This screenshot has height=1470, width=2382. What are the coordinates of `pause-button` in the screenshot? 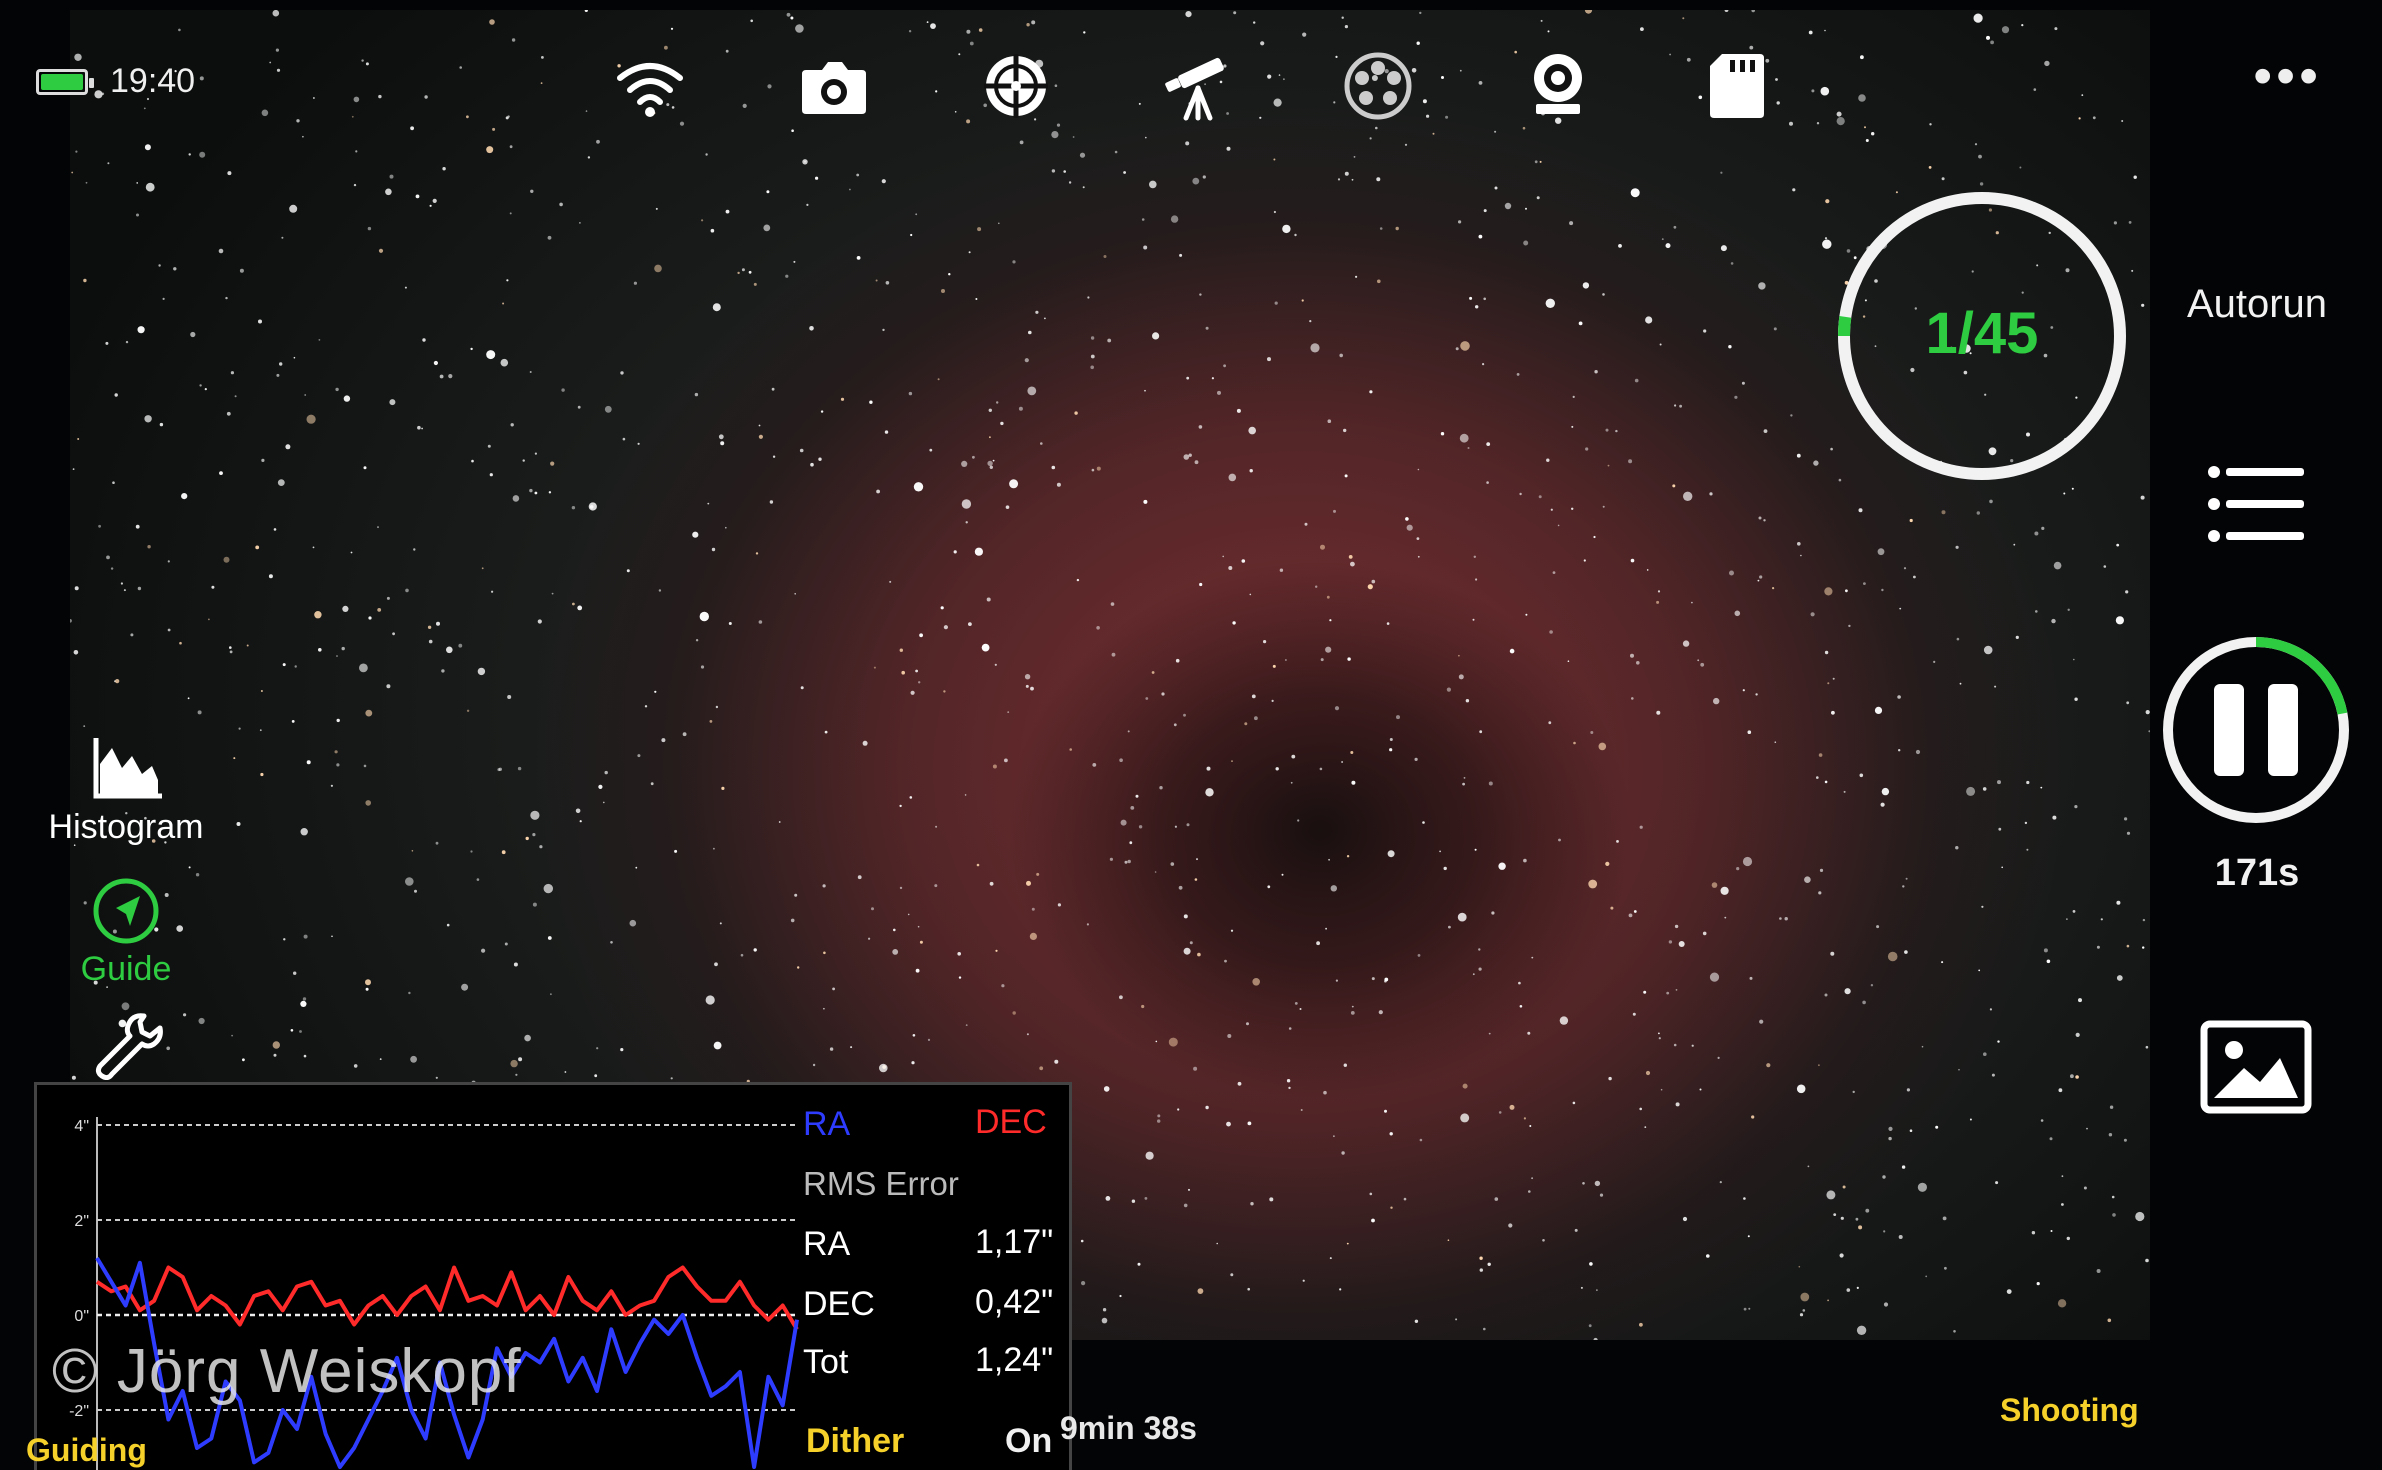 It's located at (2256, 730).